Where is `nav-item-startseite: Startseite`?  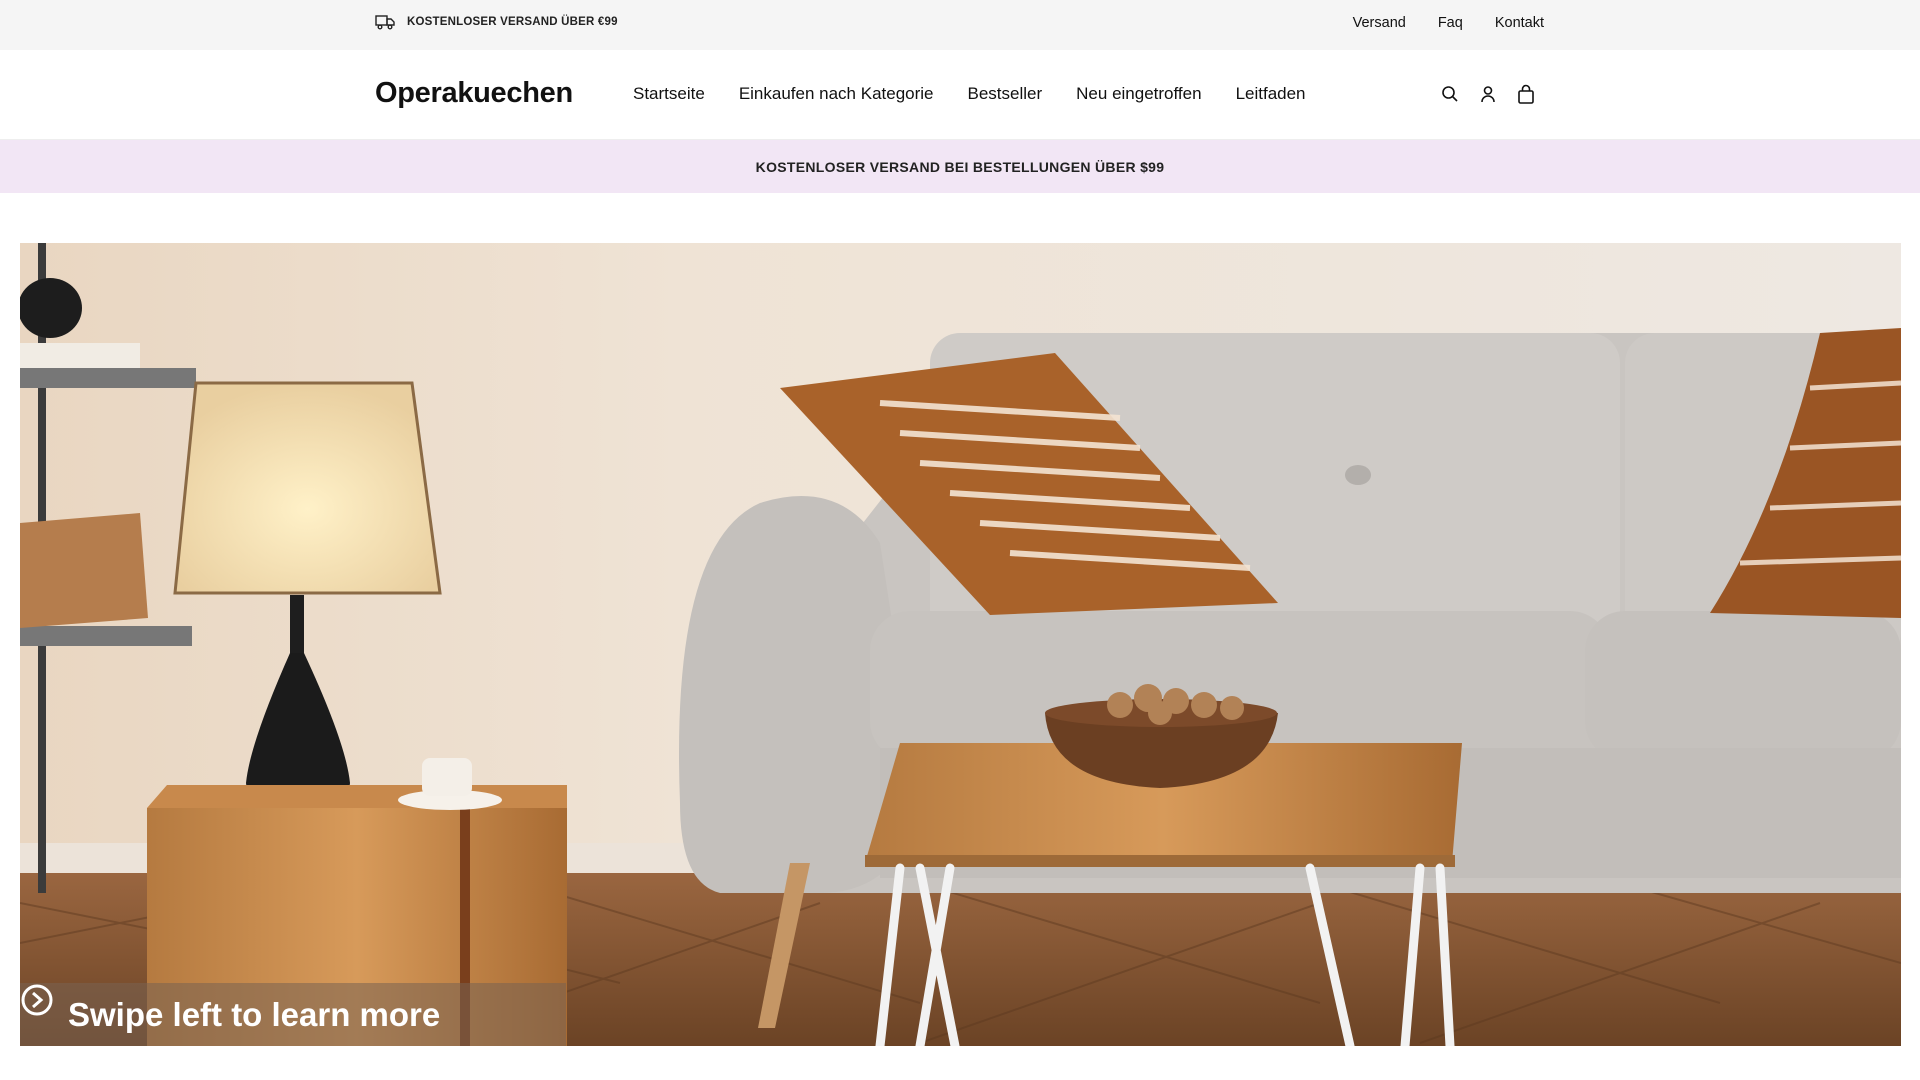
nav-item-startseite: Startseite is located at coordinates (669, 94).